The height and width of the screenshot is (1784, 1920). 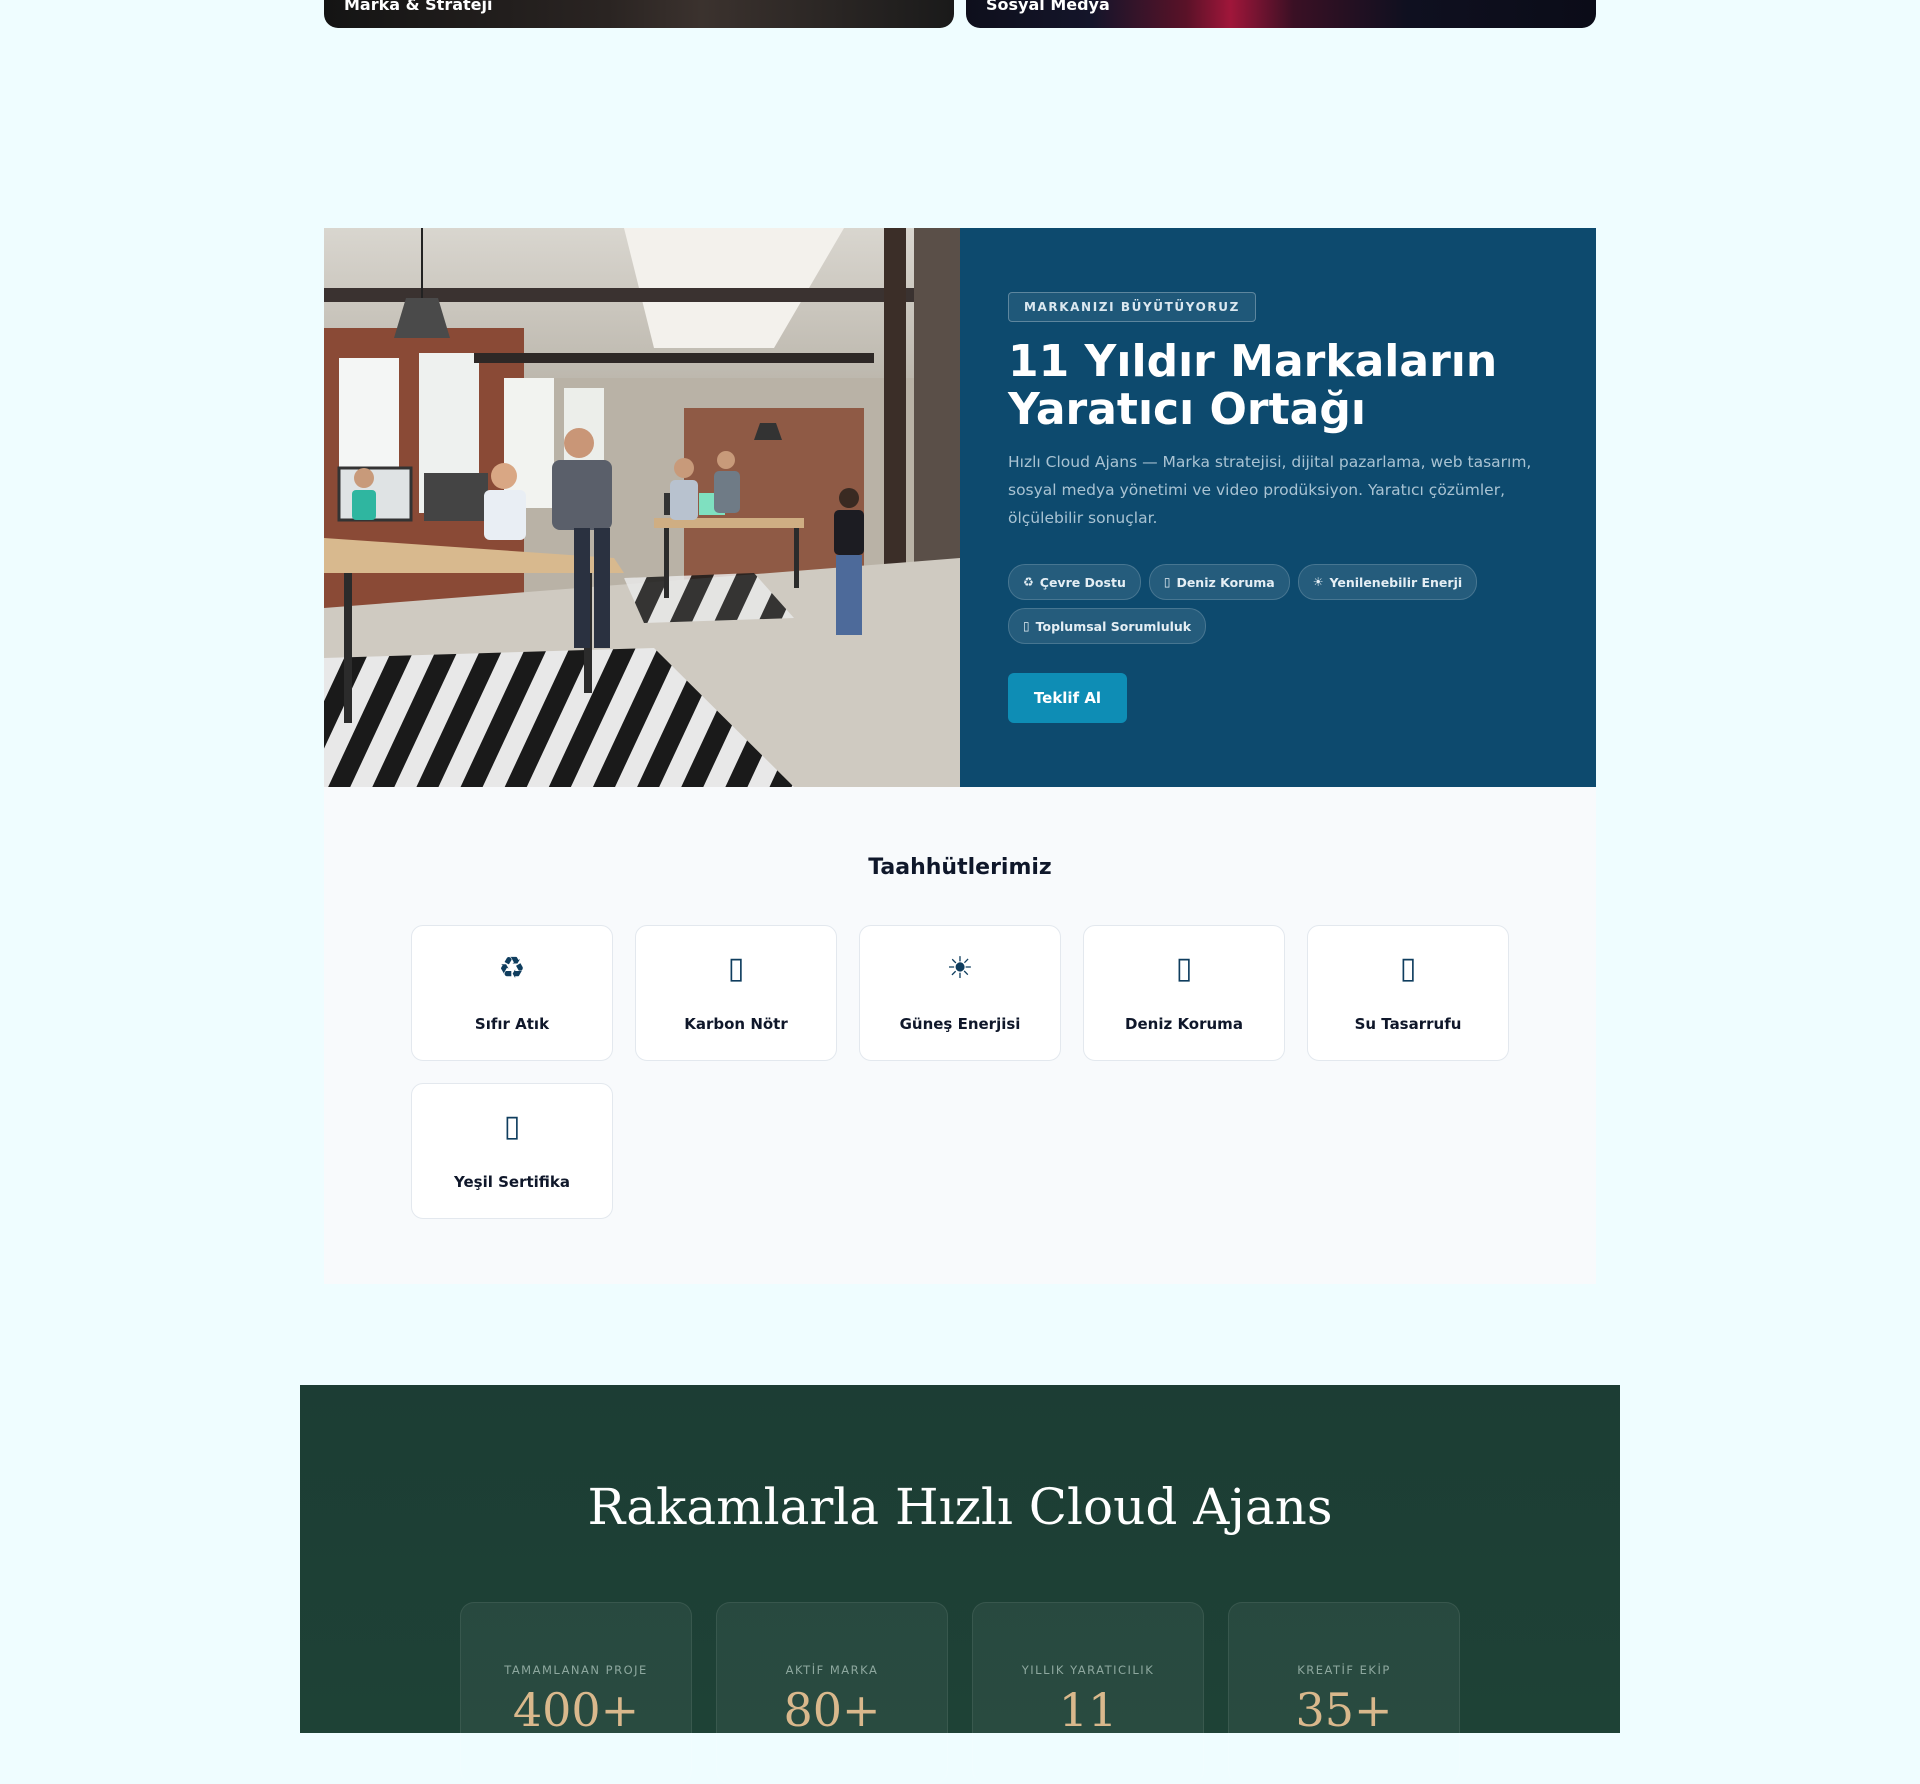 What do you see at coordinates (1253, 385) in the screenshot?
I see `hero-title: 11 Yıldır Markaların Yaratıcı Ortağı` at bounding box center [1253, 385].